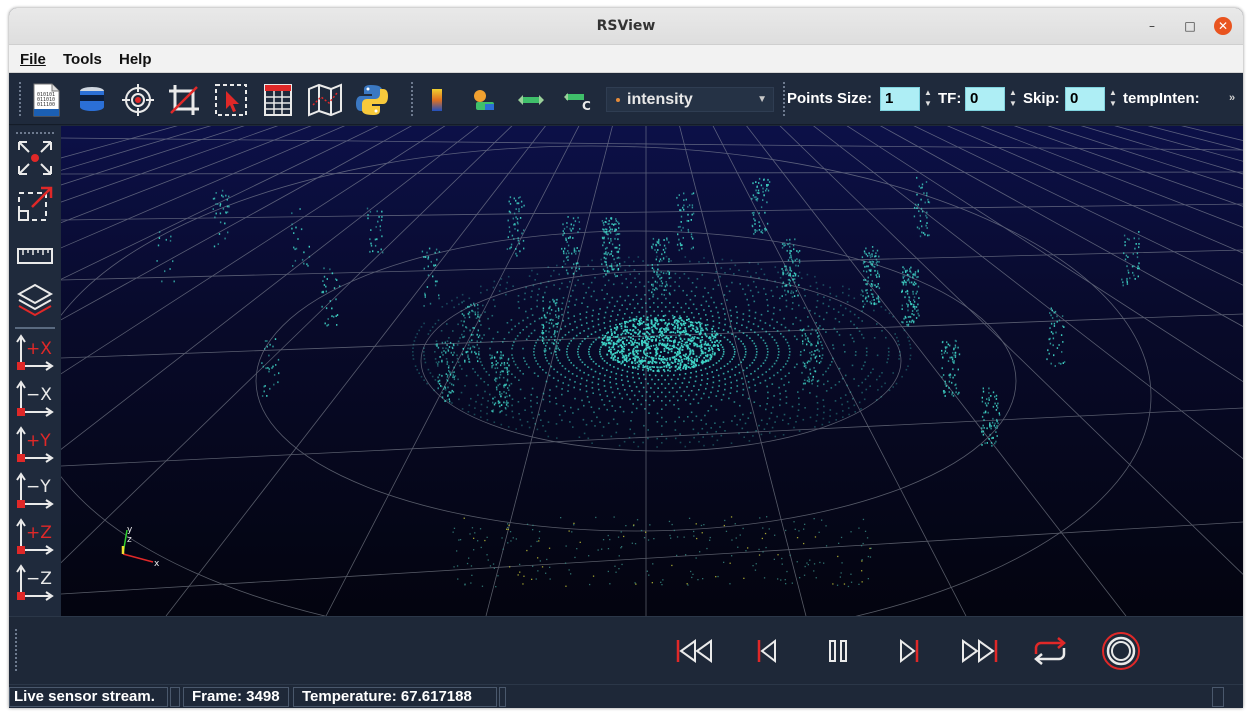 This screenshot has height=715, width=1252. Describe the element at coordinates (1232, 98) in the screenshot. I see `toolbar-overflow-button: »` at that location.